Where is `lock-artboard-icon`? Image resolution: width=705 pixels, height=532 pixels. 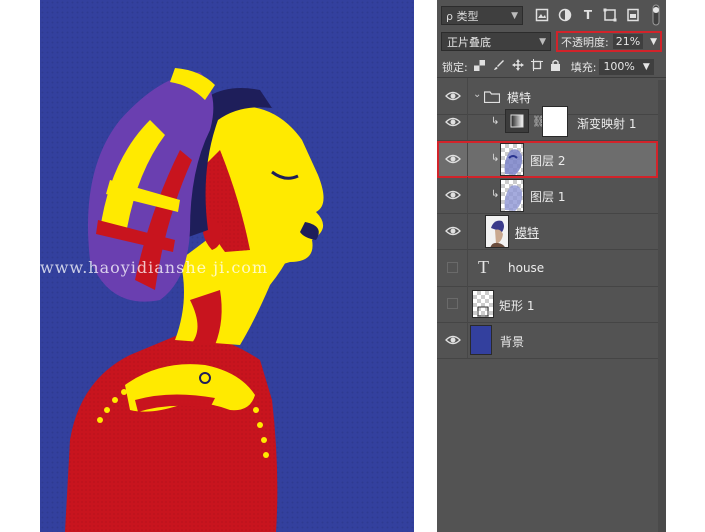
lock-artboard-icon is located at coordinates (537, 66).